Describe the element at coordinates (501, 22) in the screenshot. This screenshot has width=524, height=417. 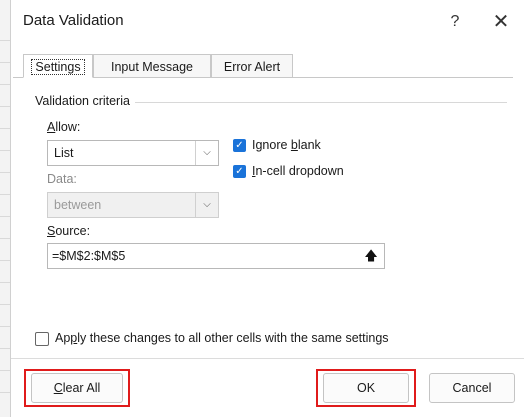
I see `close-button: ✕` at that location.